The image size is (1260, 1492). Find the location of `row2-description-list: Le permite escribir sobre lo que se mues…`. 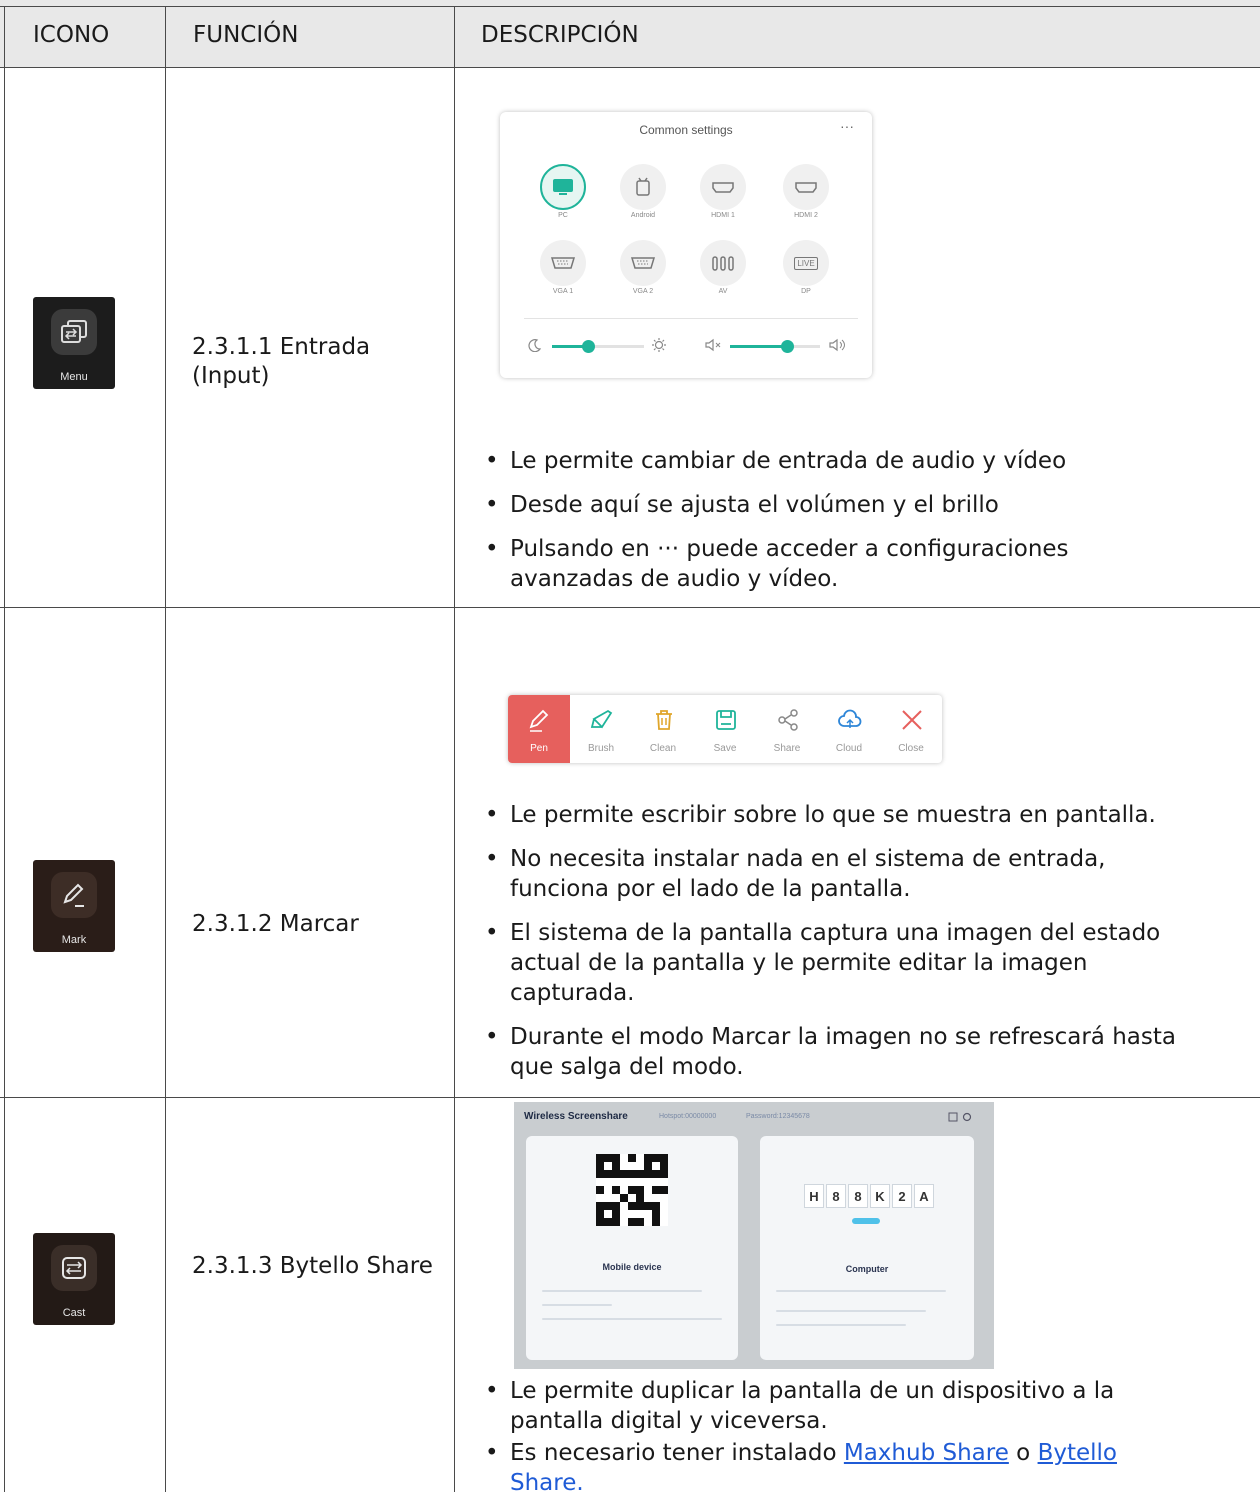

row2-description-list: Le permite escribir sobre lo que se mues… is located at coordinates (863, 948).